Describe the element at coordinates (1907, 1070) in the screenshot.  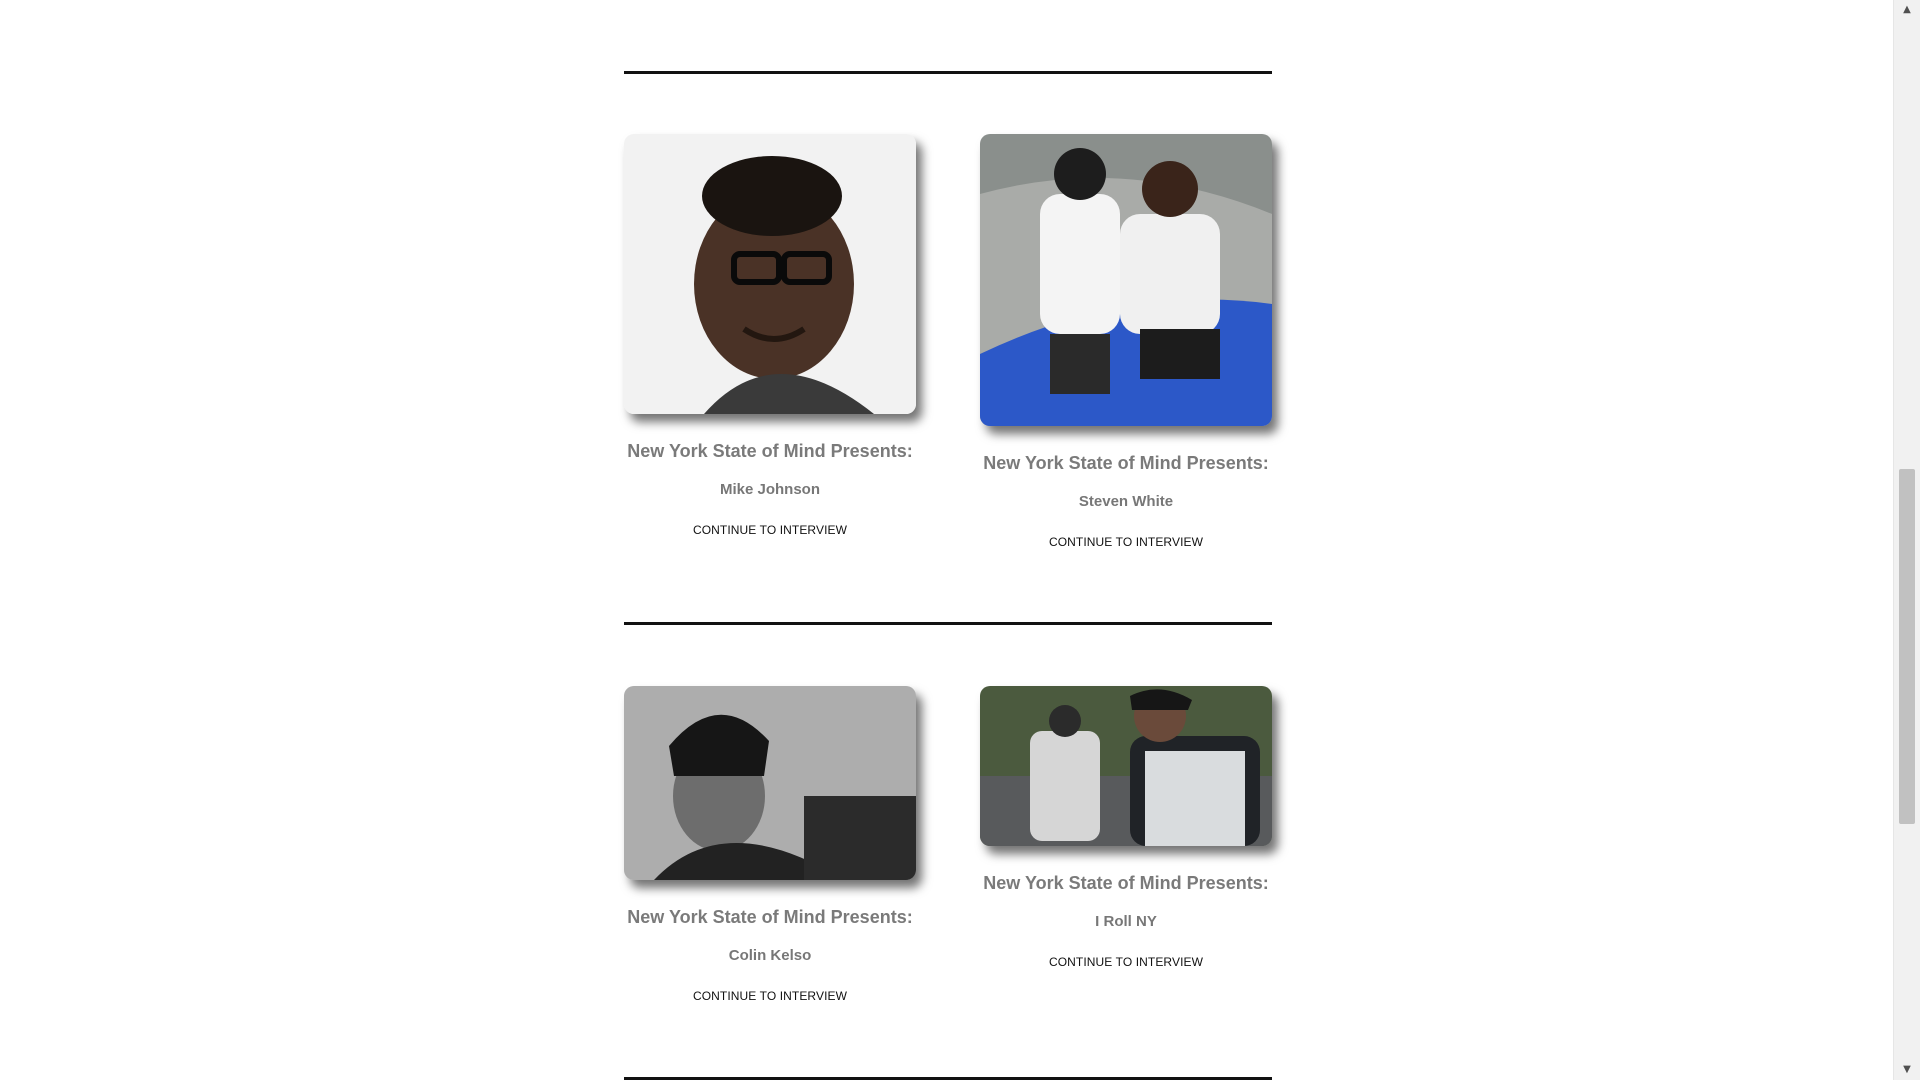
I see `arrow-down-icon: ▼` at that location.